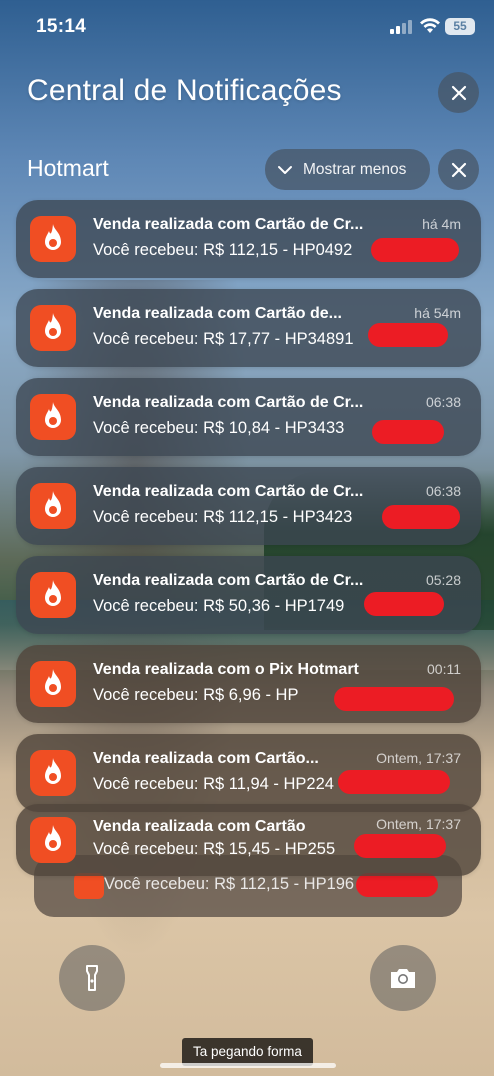 The image size is (494, 1076). I want to click on notification-body: Você recebeu: R$ 15,45 - HP255, so click(214, 849).